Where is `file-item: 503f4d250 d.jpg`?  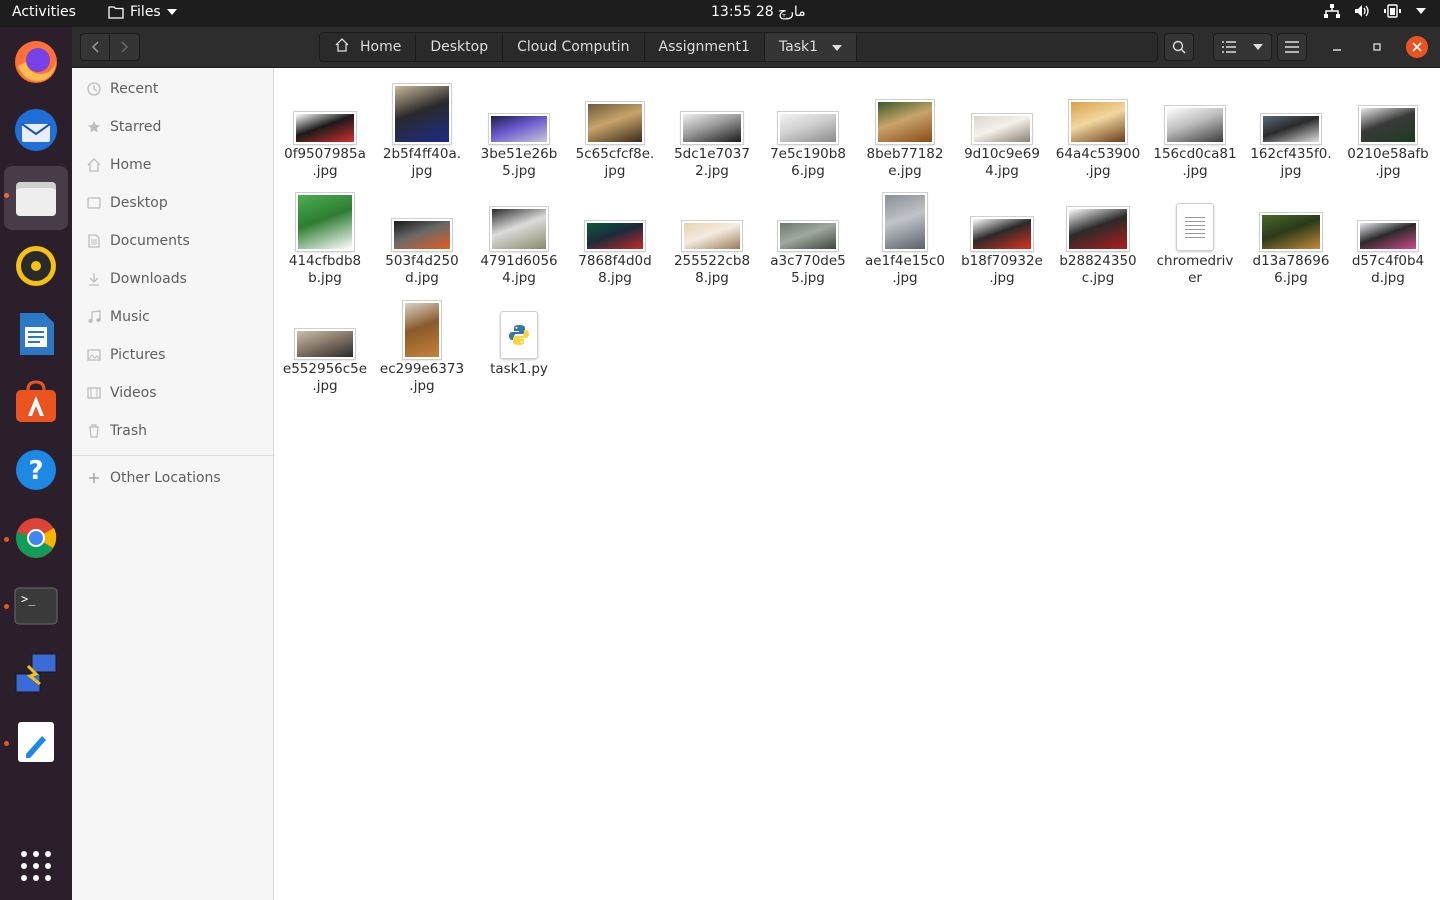
file-item: 503f4d250 d.jpg is located at coordinates (422, 233).